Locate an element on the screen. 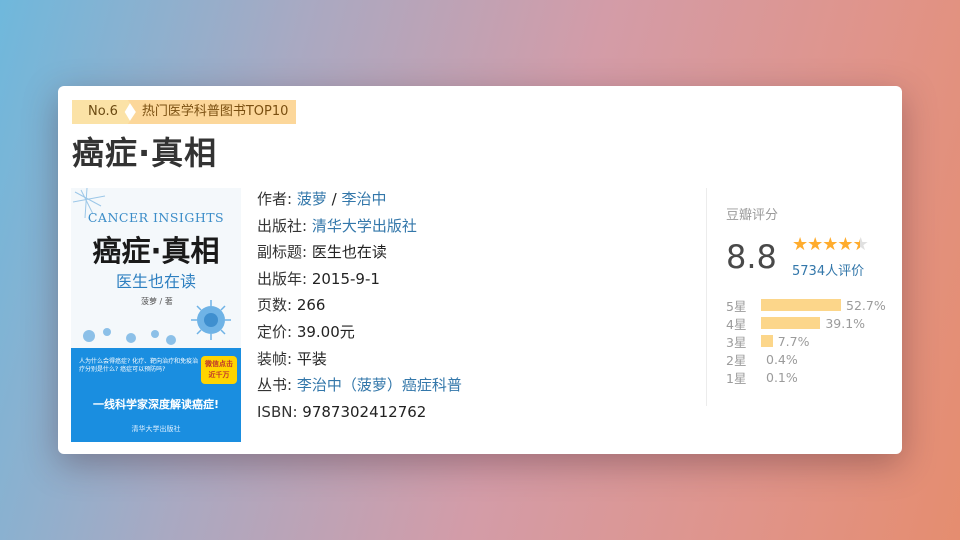 The height and width of the screenshot is (540, 960). rating-row: 2星 0.4% is located at coordinates (806, 359).